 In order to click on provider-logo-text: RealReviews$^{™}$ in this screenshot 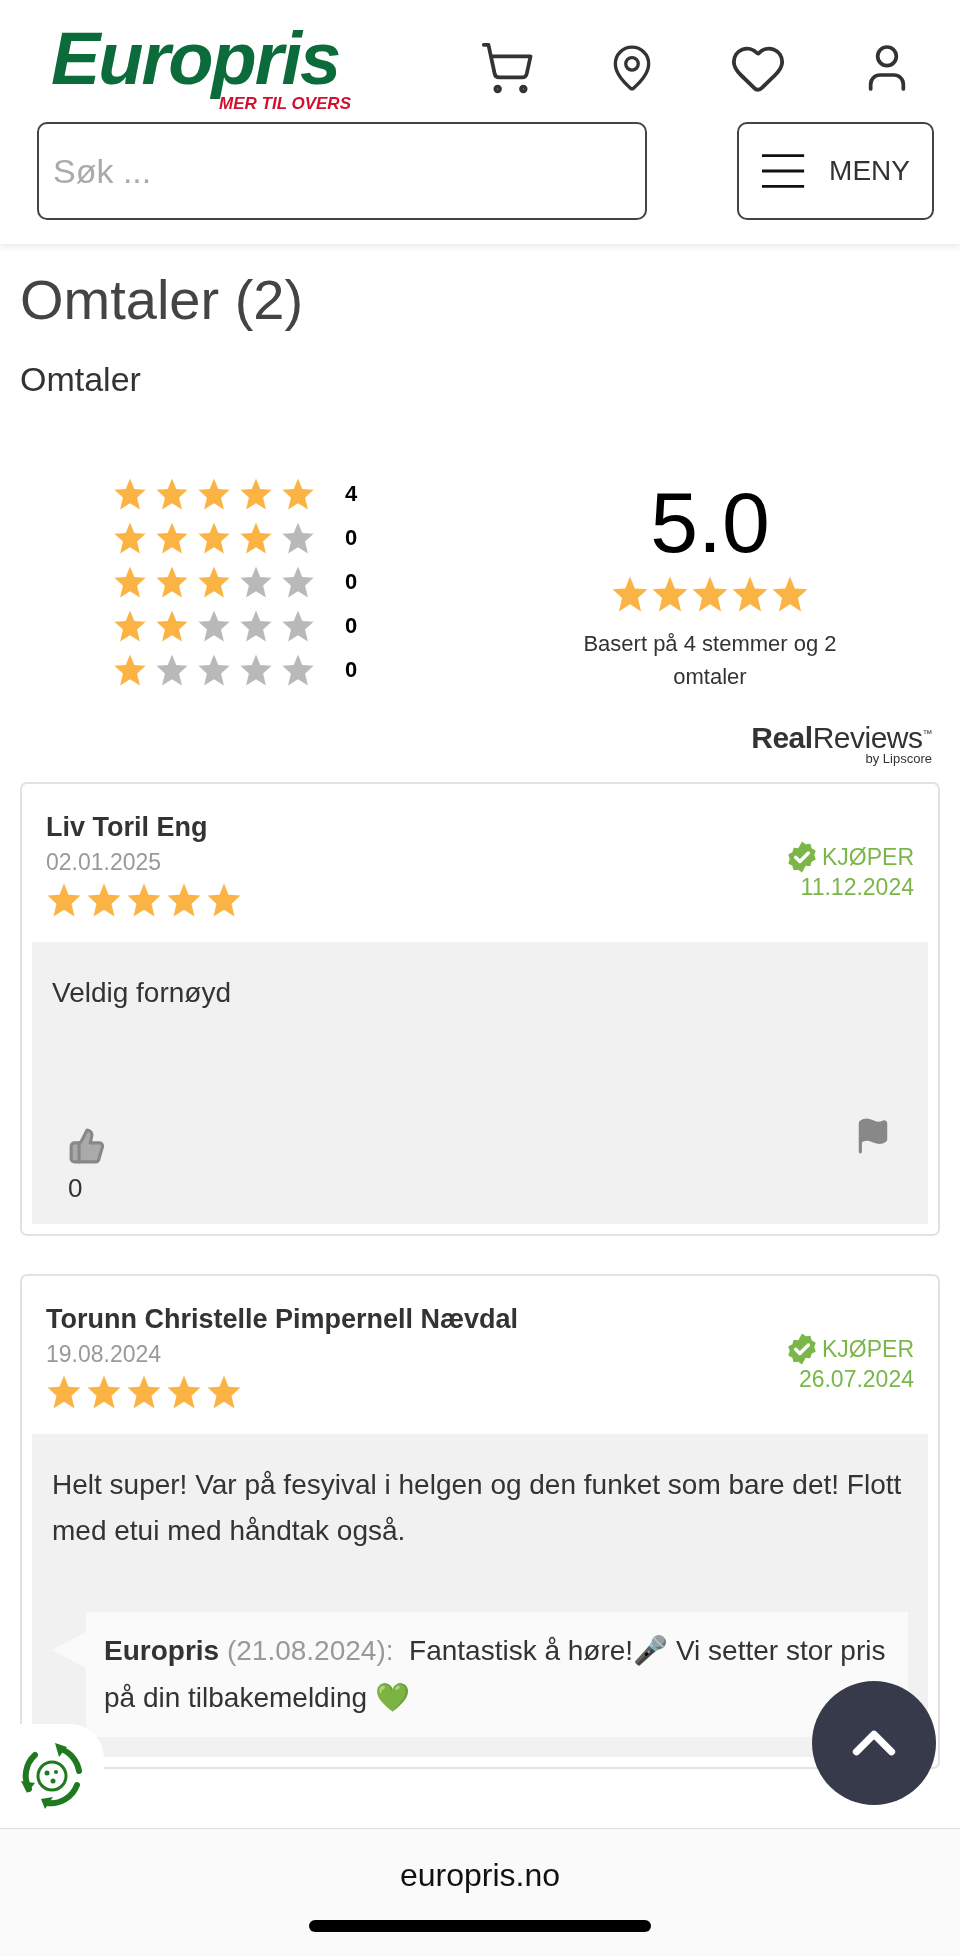, I will do `click(841, 738)`.